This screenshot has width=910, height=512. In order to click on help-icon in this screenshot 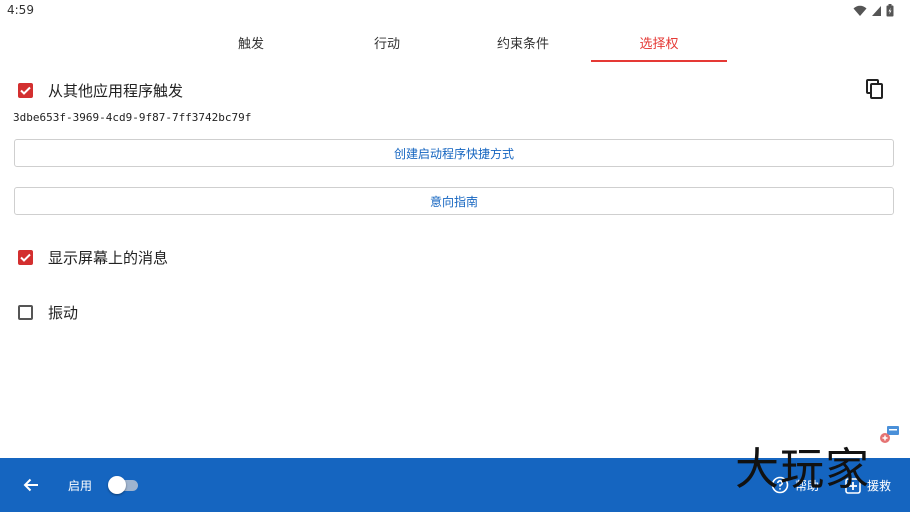, I will do `click(780, 485)`.